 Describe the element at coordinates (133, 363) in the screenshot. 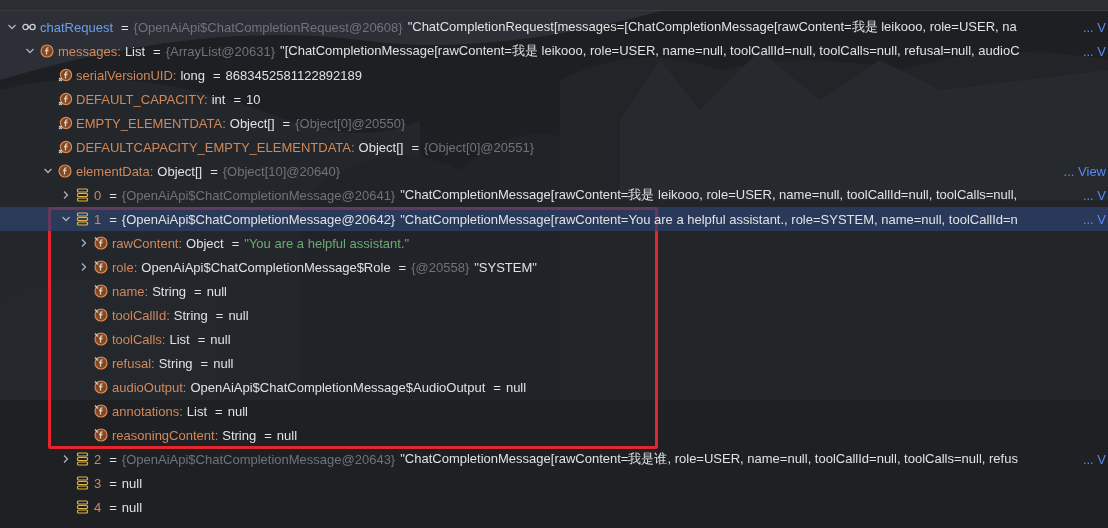

I see `variable-name: refusal:` at that location.